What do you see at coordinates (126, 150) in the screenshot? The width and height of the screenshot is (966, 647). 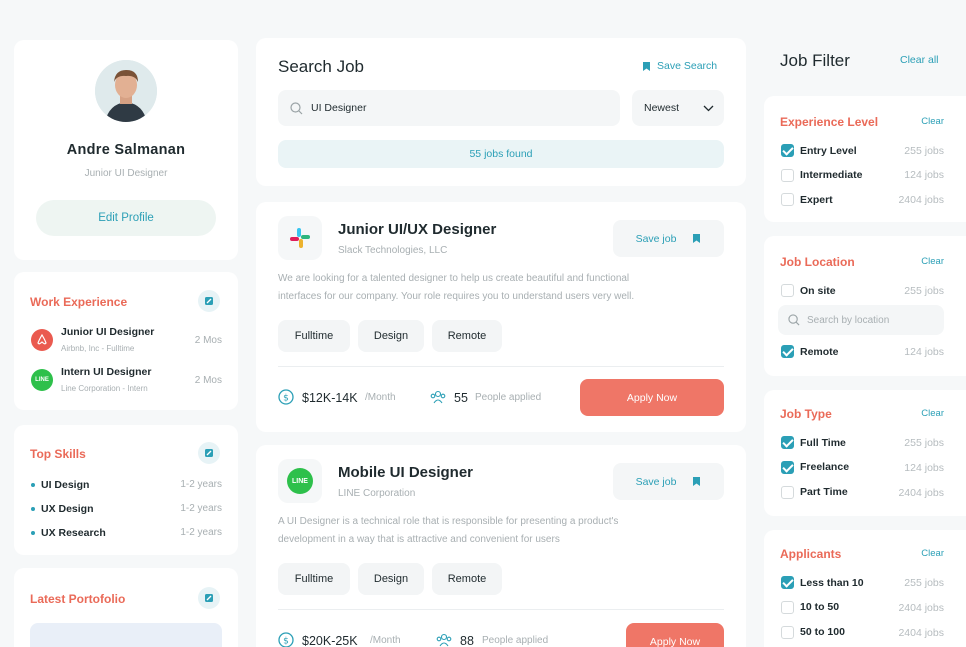 I see `profile-name: Andre Salmanan` at bounding box center [126, 150].